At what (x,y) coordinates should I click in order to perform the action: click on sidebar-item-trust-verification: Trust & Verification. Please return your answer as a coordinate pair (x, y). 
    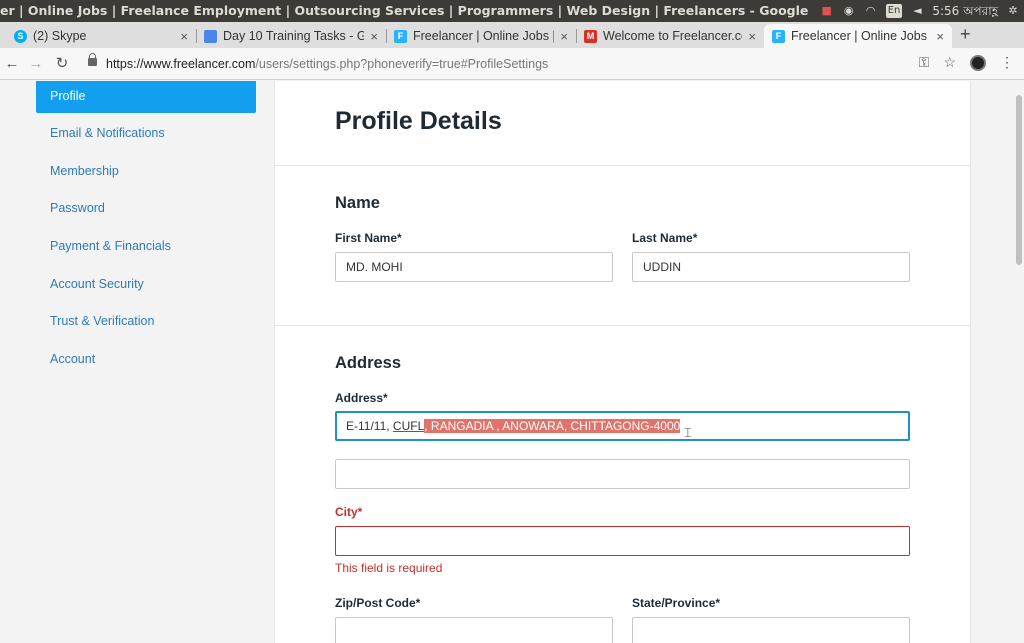
    Looking at the image, I should click on (146, 322).